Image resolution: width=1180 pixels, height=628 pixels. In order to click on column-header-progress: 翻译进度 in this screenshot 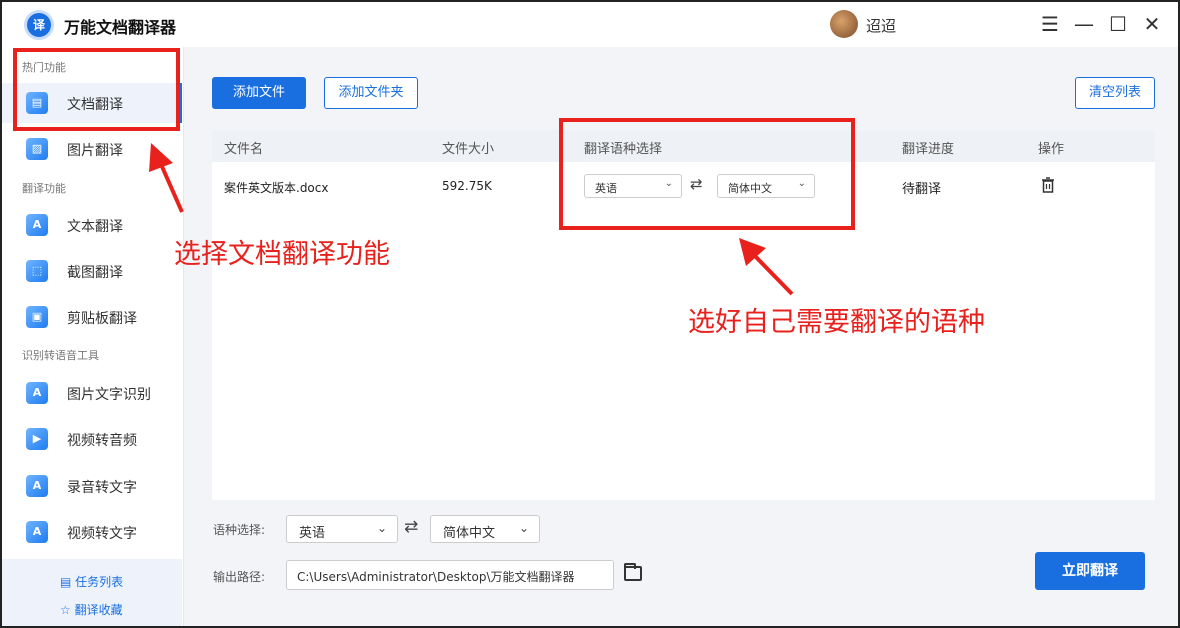, I will do `click(928, 149)`.